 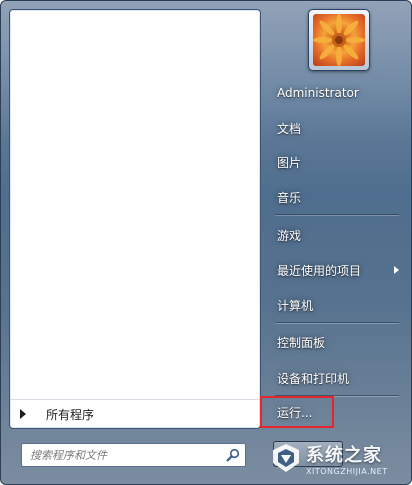 What do you see at coordinates (70, 414) in the screenshot?
I see `all-programs-label: 所有程序` at bounding box center [70, 414].